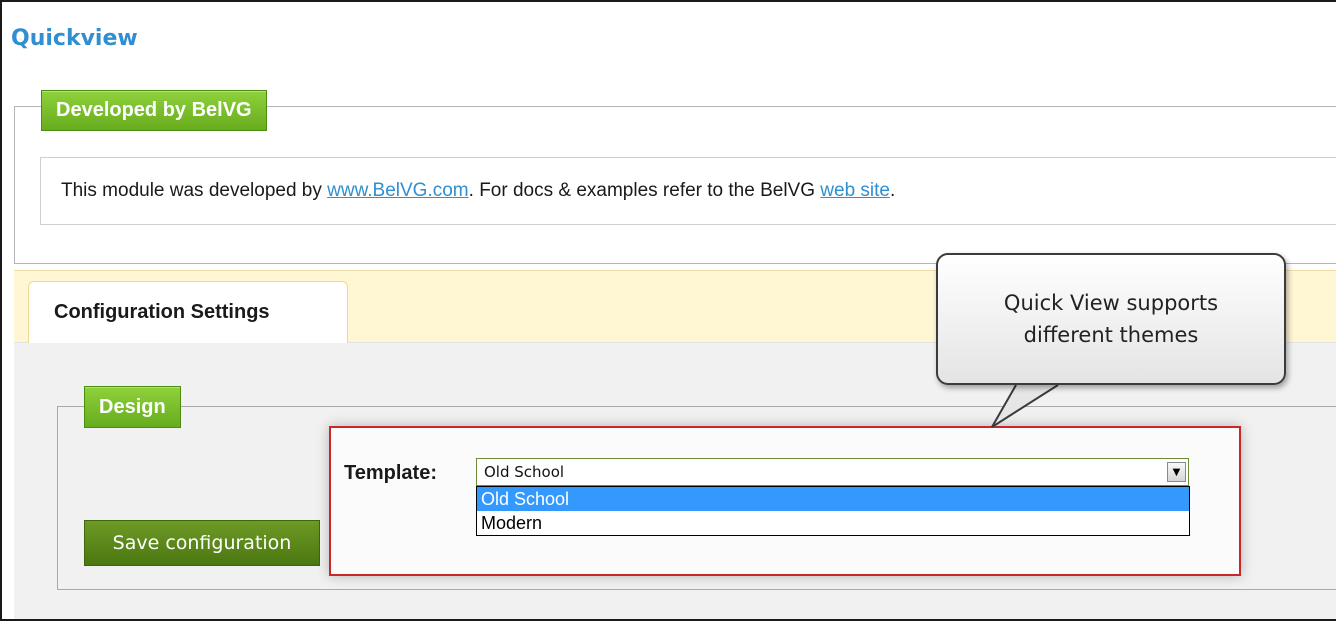 Image resolution: width=1336 pixels, height=621 pixels. I want to click on option-modern: Modern, so click(833, 523).